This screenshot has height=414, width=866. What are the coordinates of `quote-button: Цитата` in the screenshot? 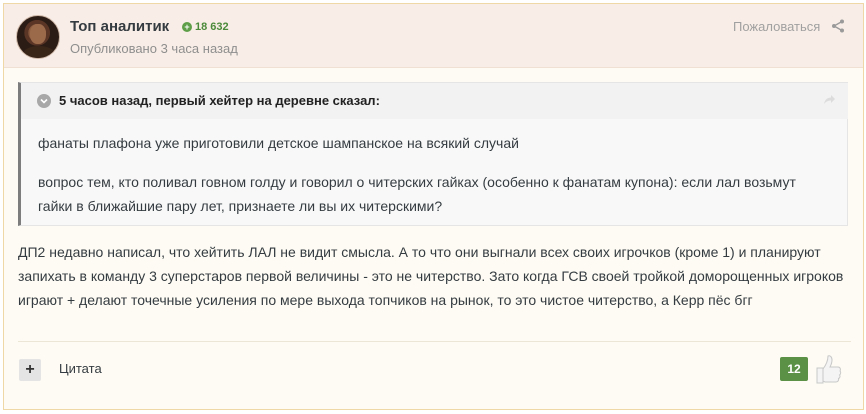 It's located at (80, 368).